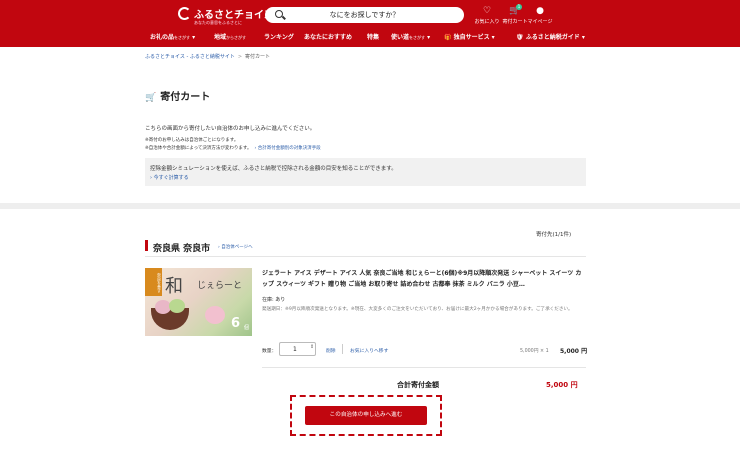 Image resolution: width=740 pixels, height=459 pixels. Describe the element at coordinates (190, 57) in the screenshot. I see `breadcrumb-home-link: ふるさとチョイス - ふるさと納税サイト` at that location.